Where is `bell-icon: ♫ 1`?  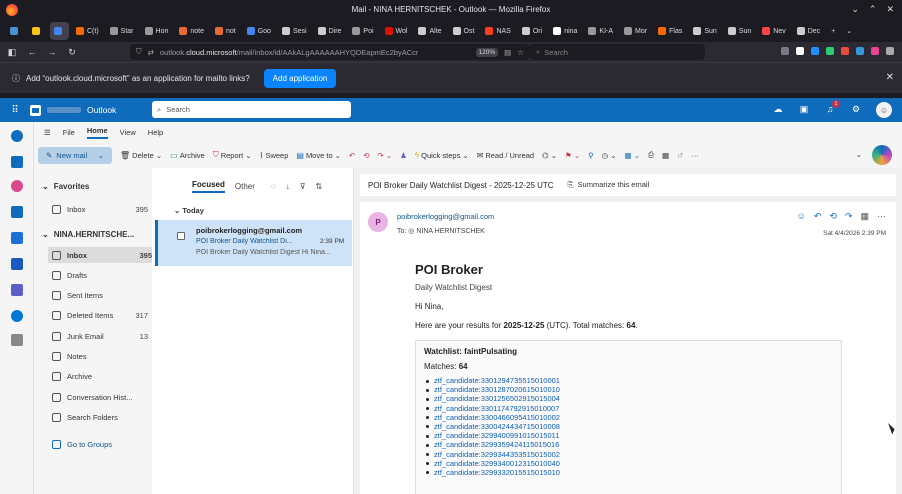 bell-icon: ♫ 1 is located at coordinates (832, 108).